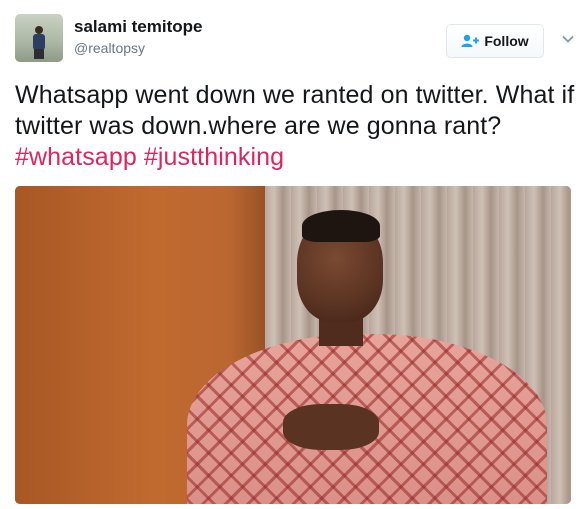 This screenshot has width=584, height=509. I want to click on avatar-figure-legs, so click(39, 54).